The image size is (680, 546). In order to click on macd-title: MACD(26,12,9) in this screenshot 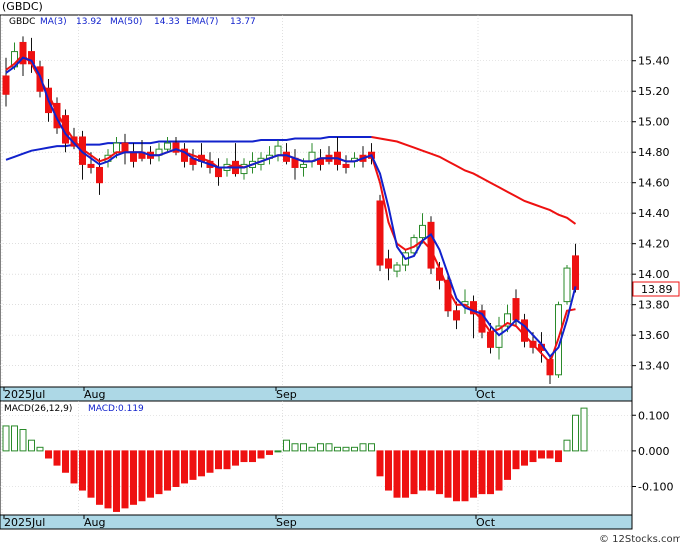, I will do `click(38, 409)`.